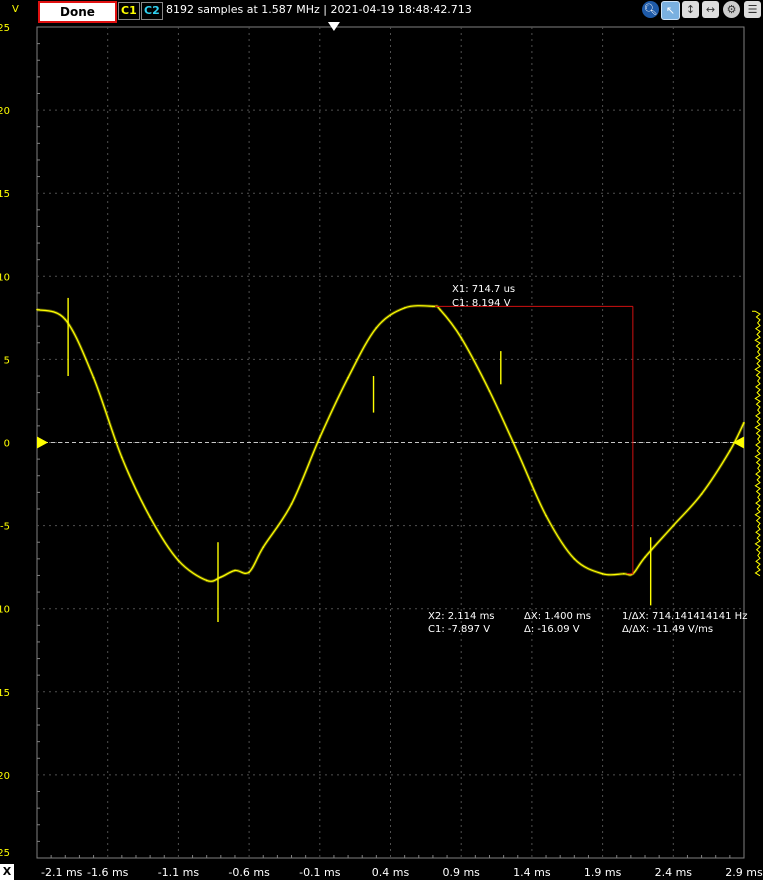 This screenshot has height=880, width=763. I want to click on y-tick-label: -15, so click(5, 693).